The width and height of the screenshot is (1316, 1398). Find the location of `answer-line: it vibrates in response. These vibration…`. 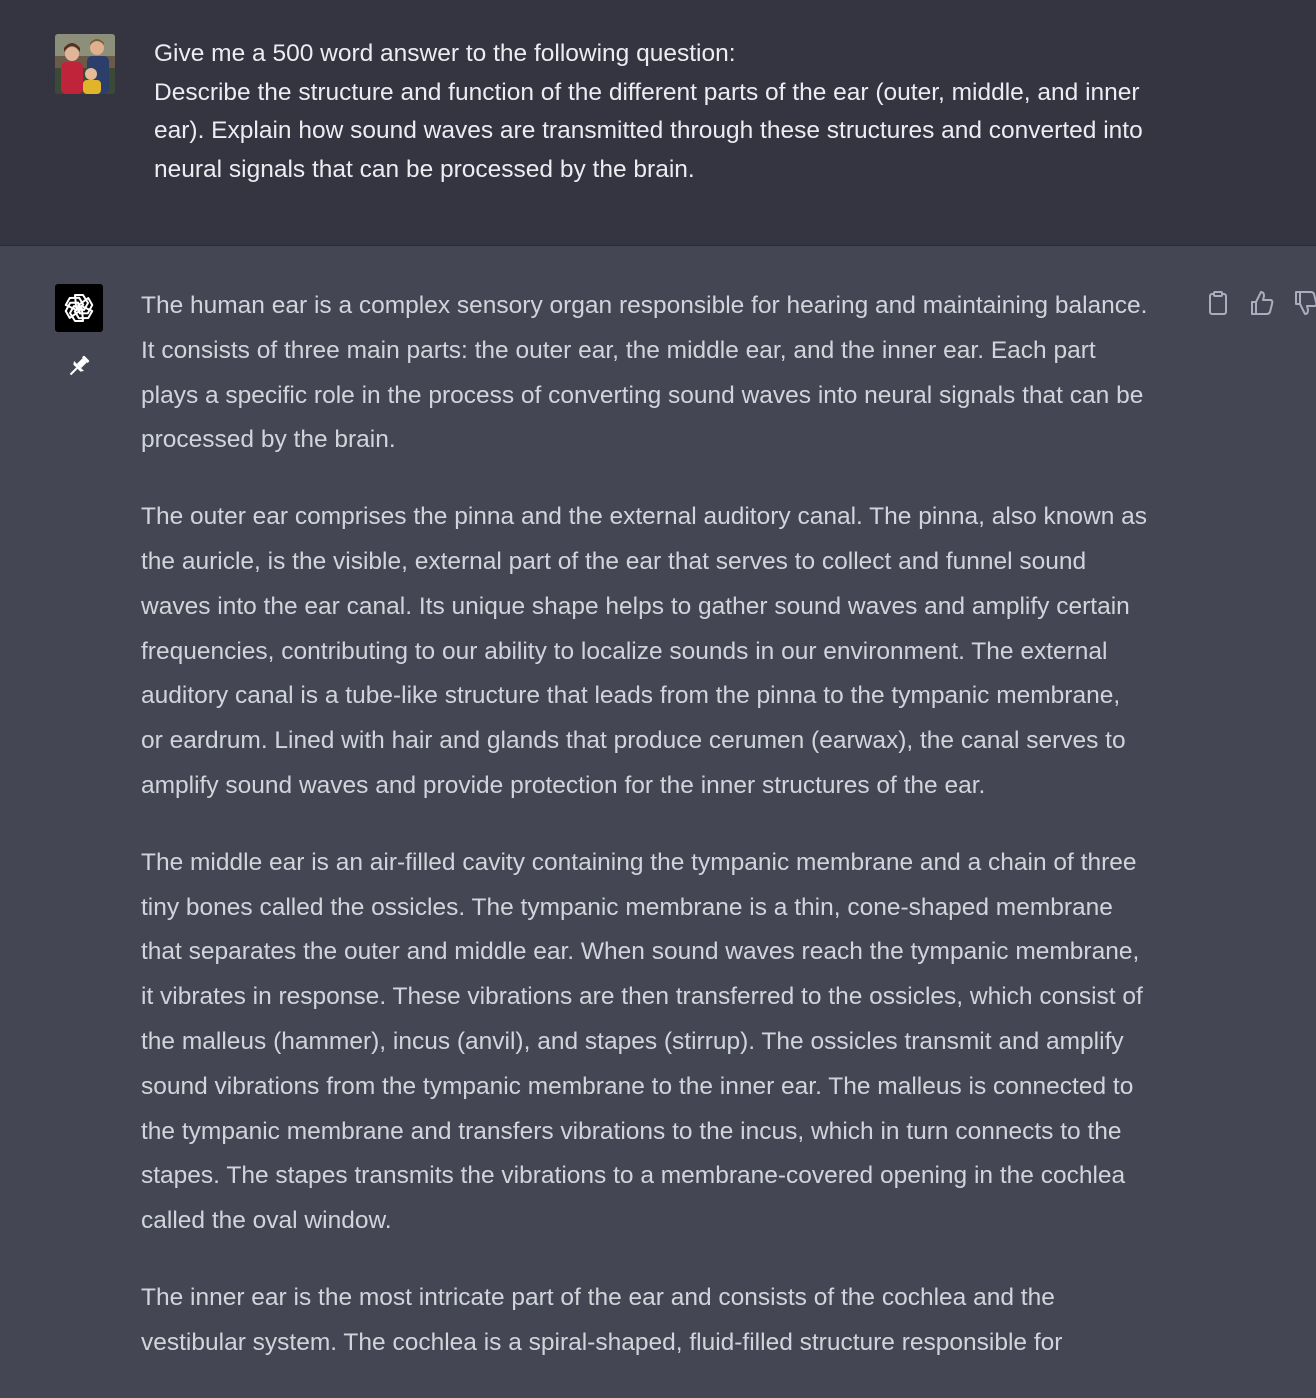

answer-line: it vibrates in response. These vibration… is located at coordinates (642, 997).